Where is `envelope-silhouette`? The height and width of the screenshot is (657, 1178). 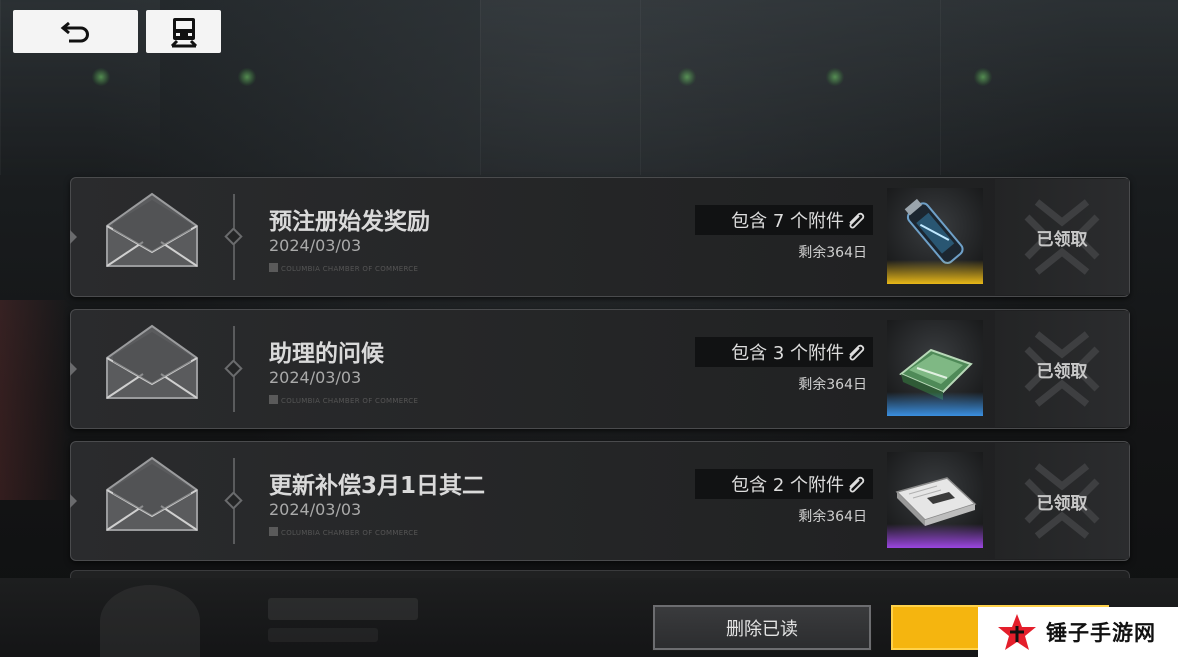 envelope-silhouette is located at coordinates (150, 621).